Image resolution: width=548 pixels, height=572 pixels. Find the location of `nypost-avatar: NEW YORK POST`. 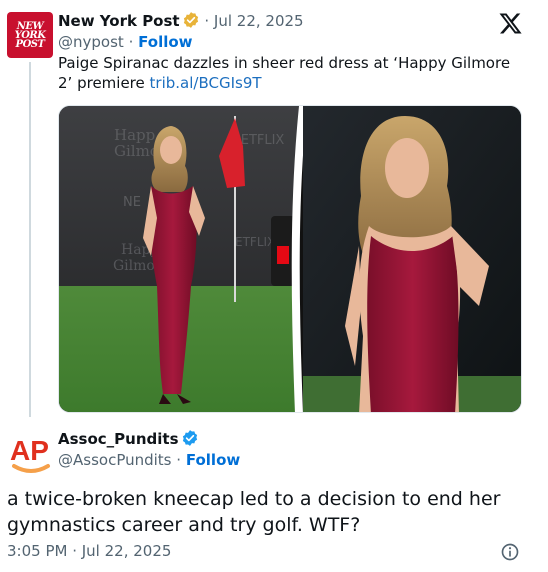

nypost-avatar: NEW YORK POST is located at coordinates (30, 35).